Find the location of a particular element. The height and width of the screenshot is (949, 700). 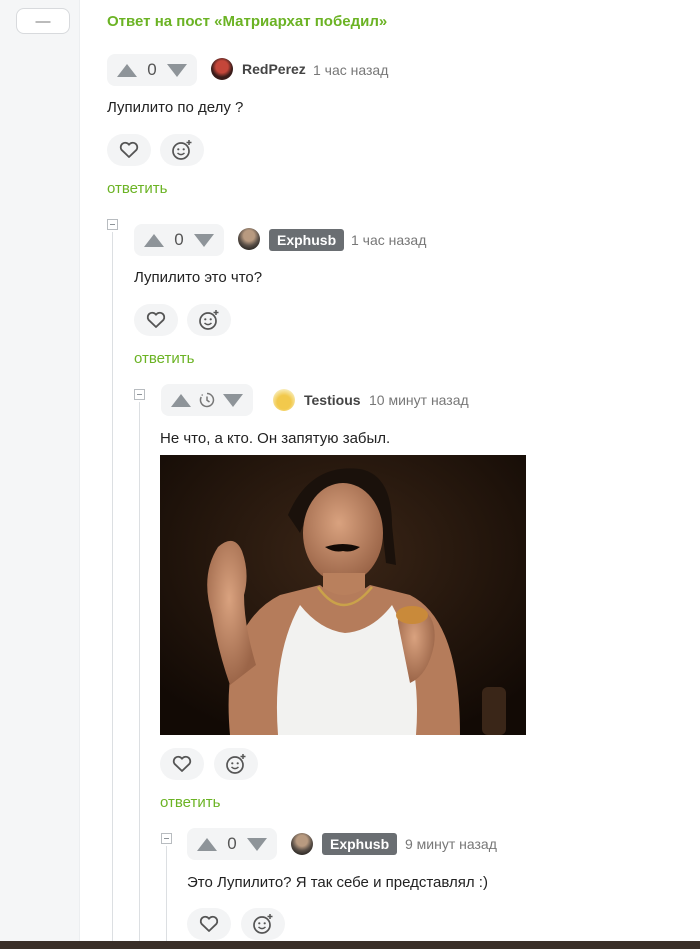

left-sidebar: — is located at coordinates (40, 474).